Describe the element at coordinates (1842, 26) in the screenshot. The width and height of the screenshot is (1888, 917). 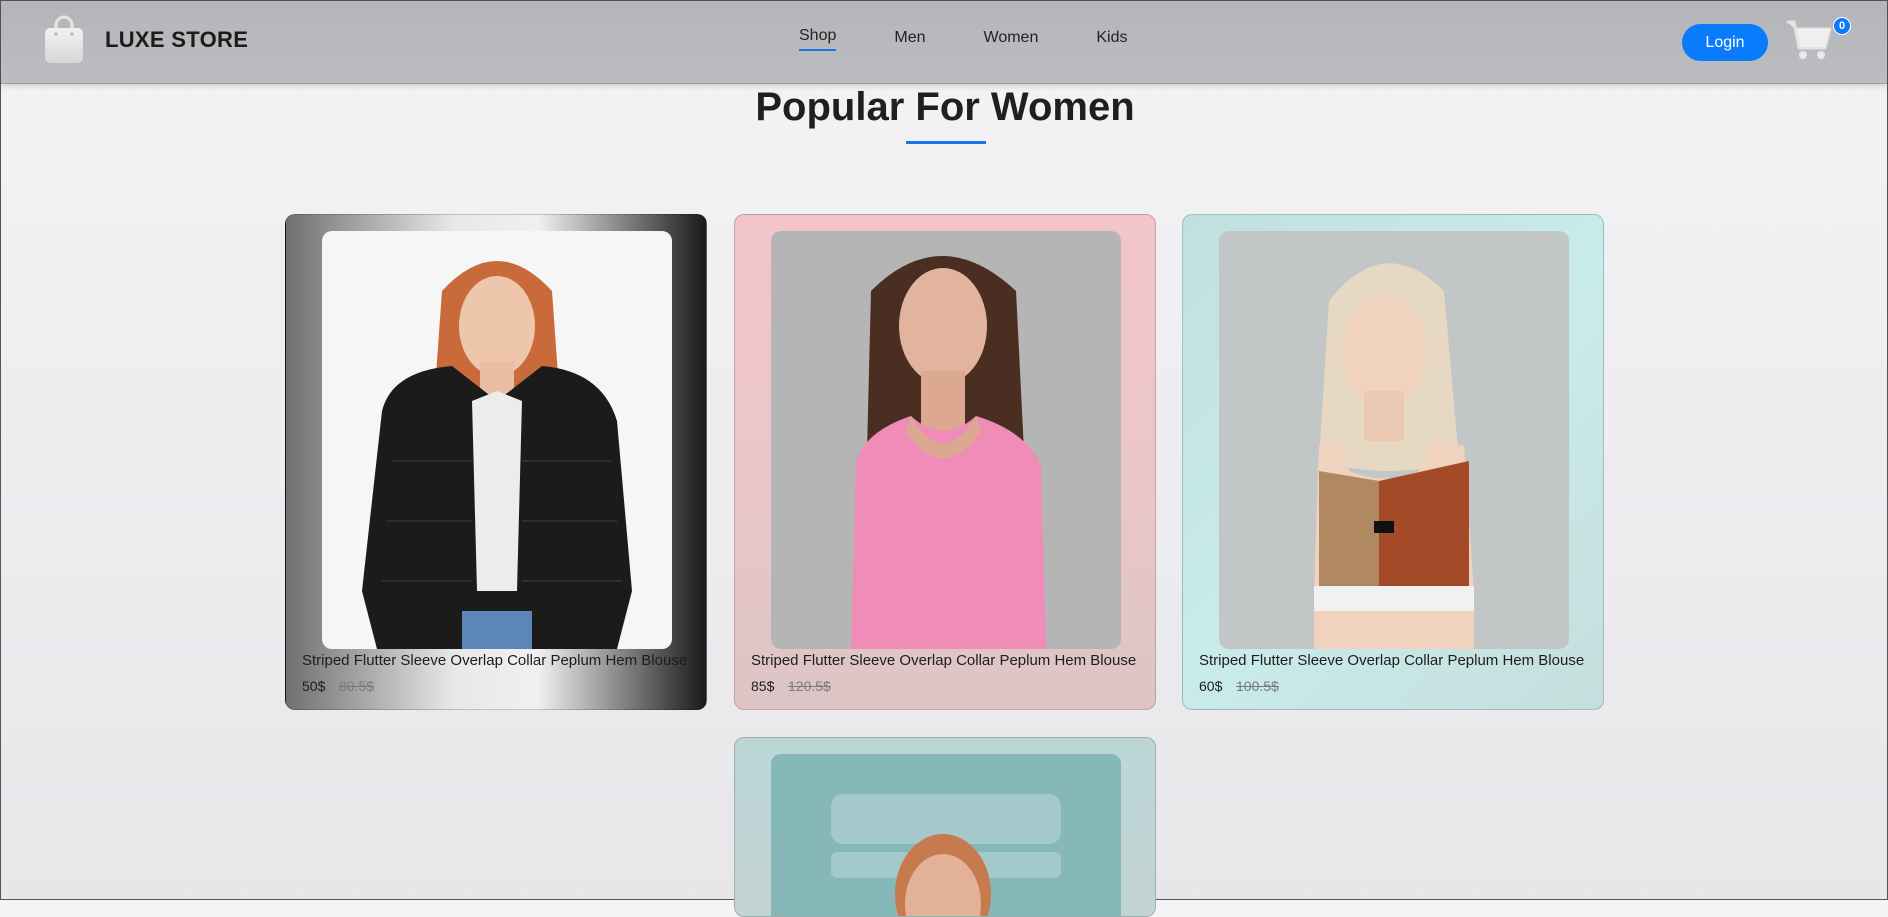
I see `cart-count-badge: 0` at that location.